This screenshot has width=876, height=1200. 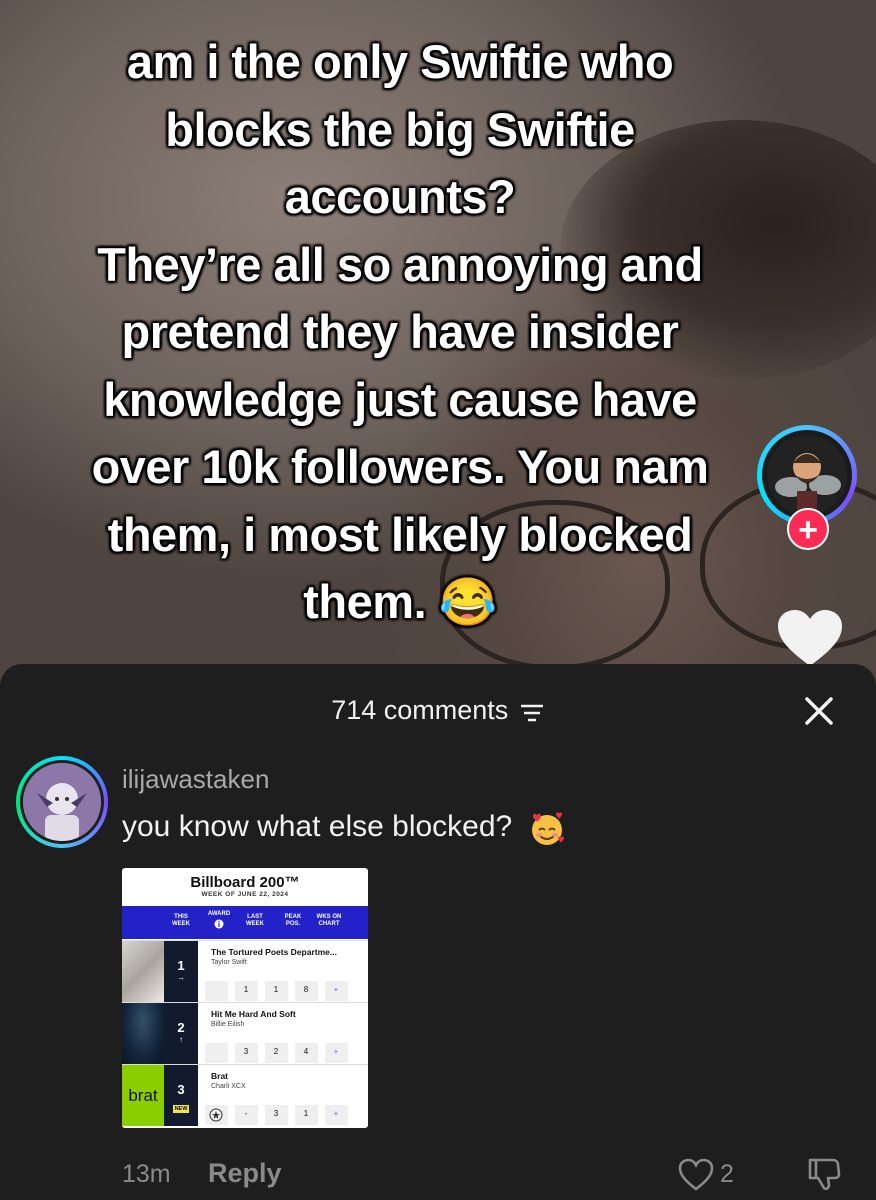 What do you see at coordinates (219, 924) in the screenshot?
I see `info-icon` at bounding box center [219, 924].